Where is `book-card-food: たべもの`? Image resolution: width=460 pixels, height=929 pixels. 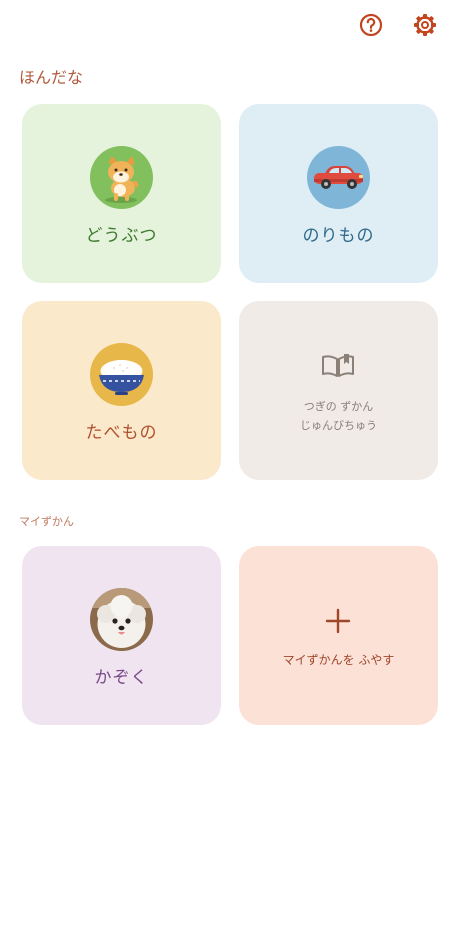
book-card-food: たべもの is located at coordinates (121, 390).